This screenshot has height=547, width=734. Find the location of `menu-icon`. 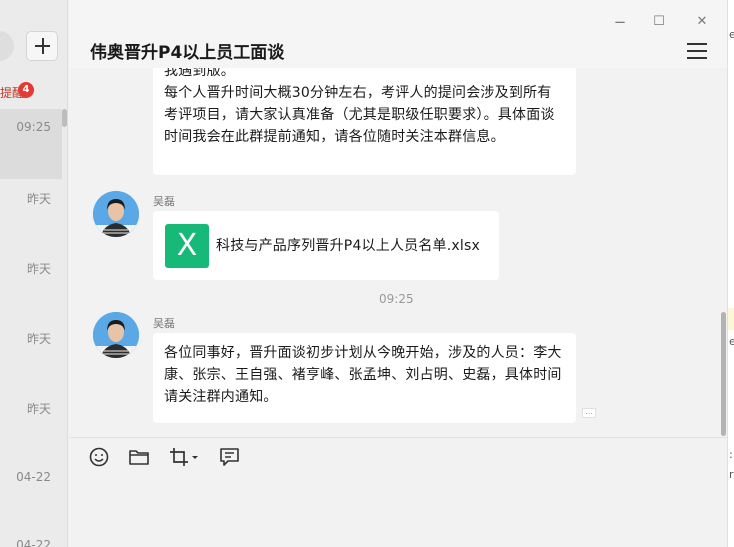

menu-icon is located at coordinates (697, 51).